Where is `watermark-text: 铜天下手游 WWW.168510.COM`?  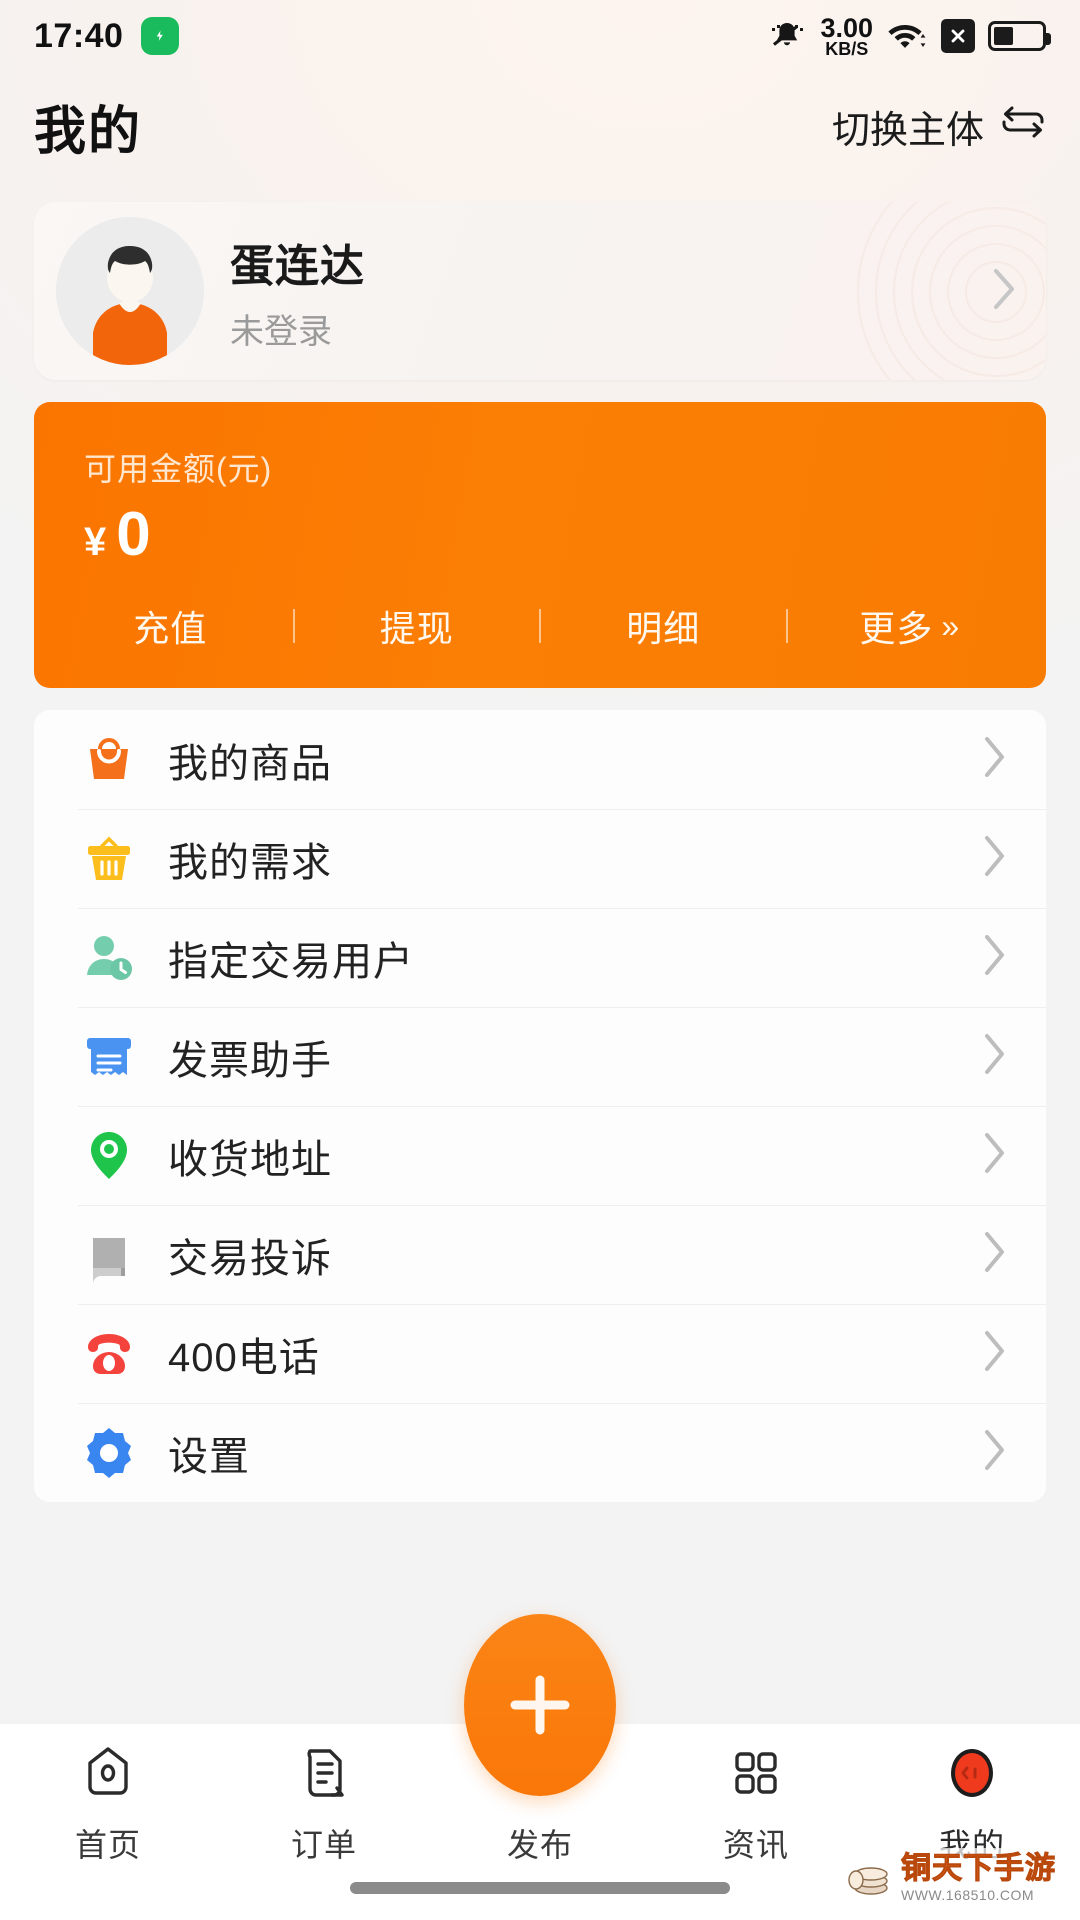
watermark-text: 铜天下手游 WWW.168510.COM is located at coordinates (978, 1877).